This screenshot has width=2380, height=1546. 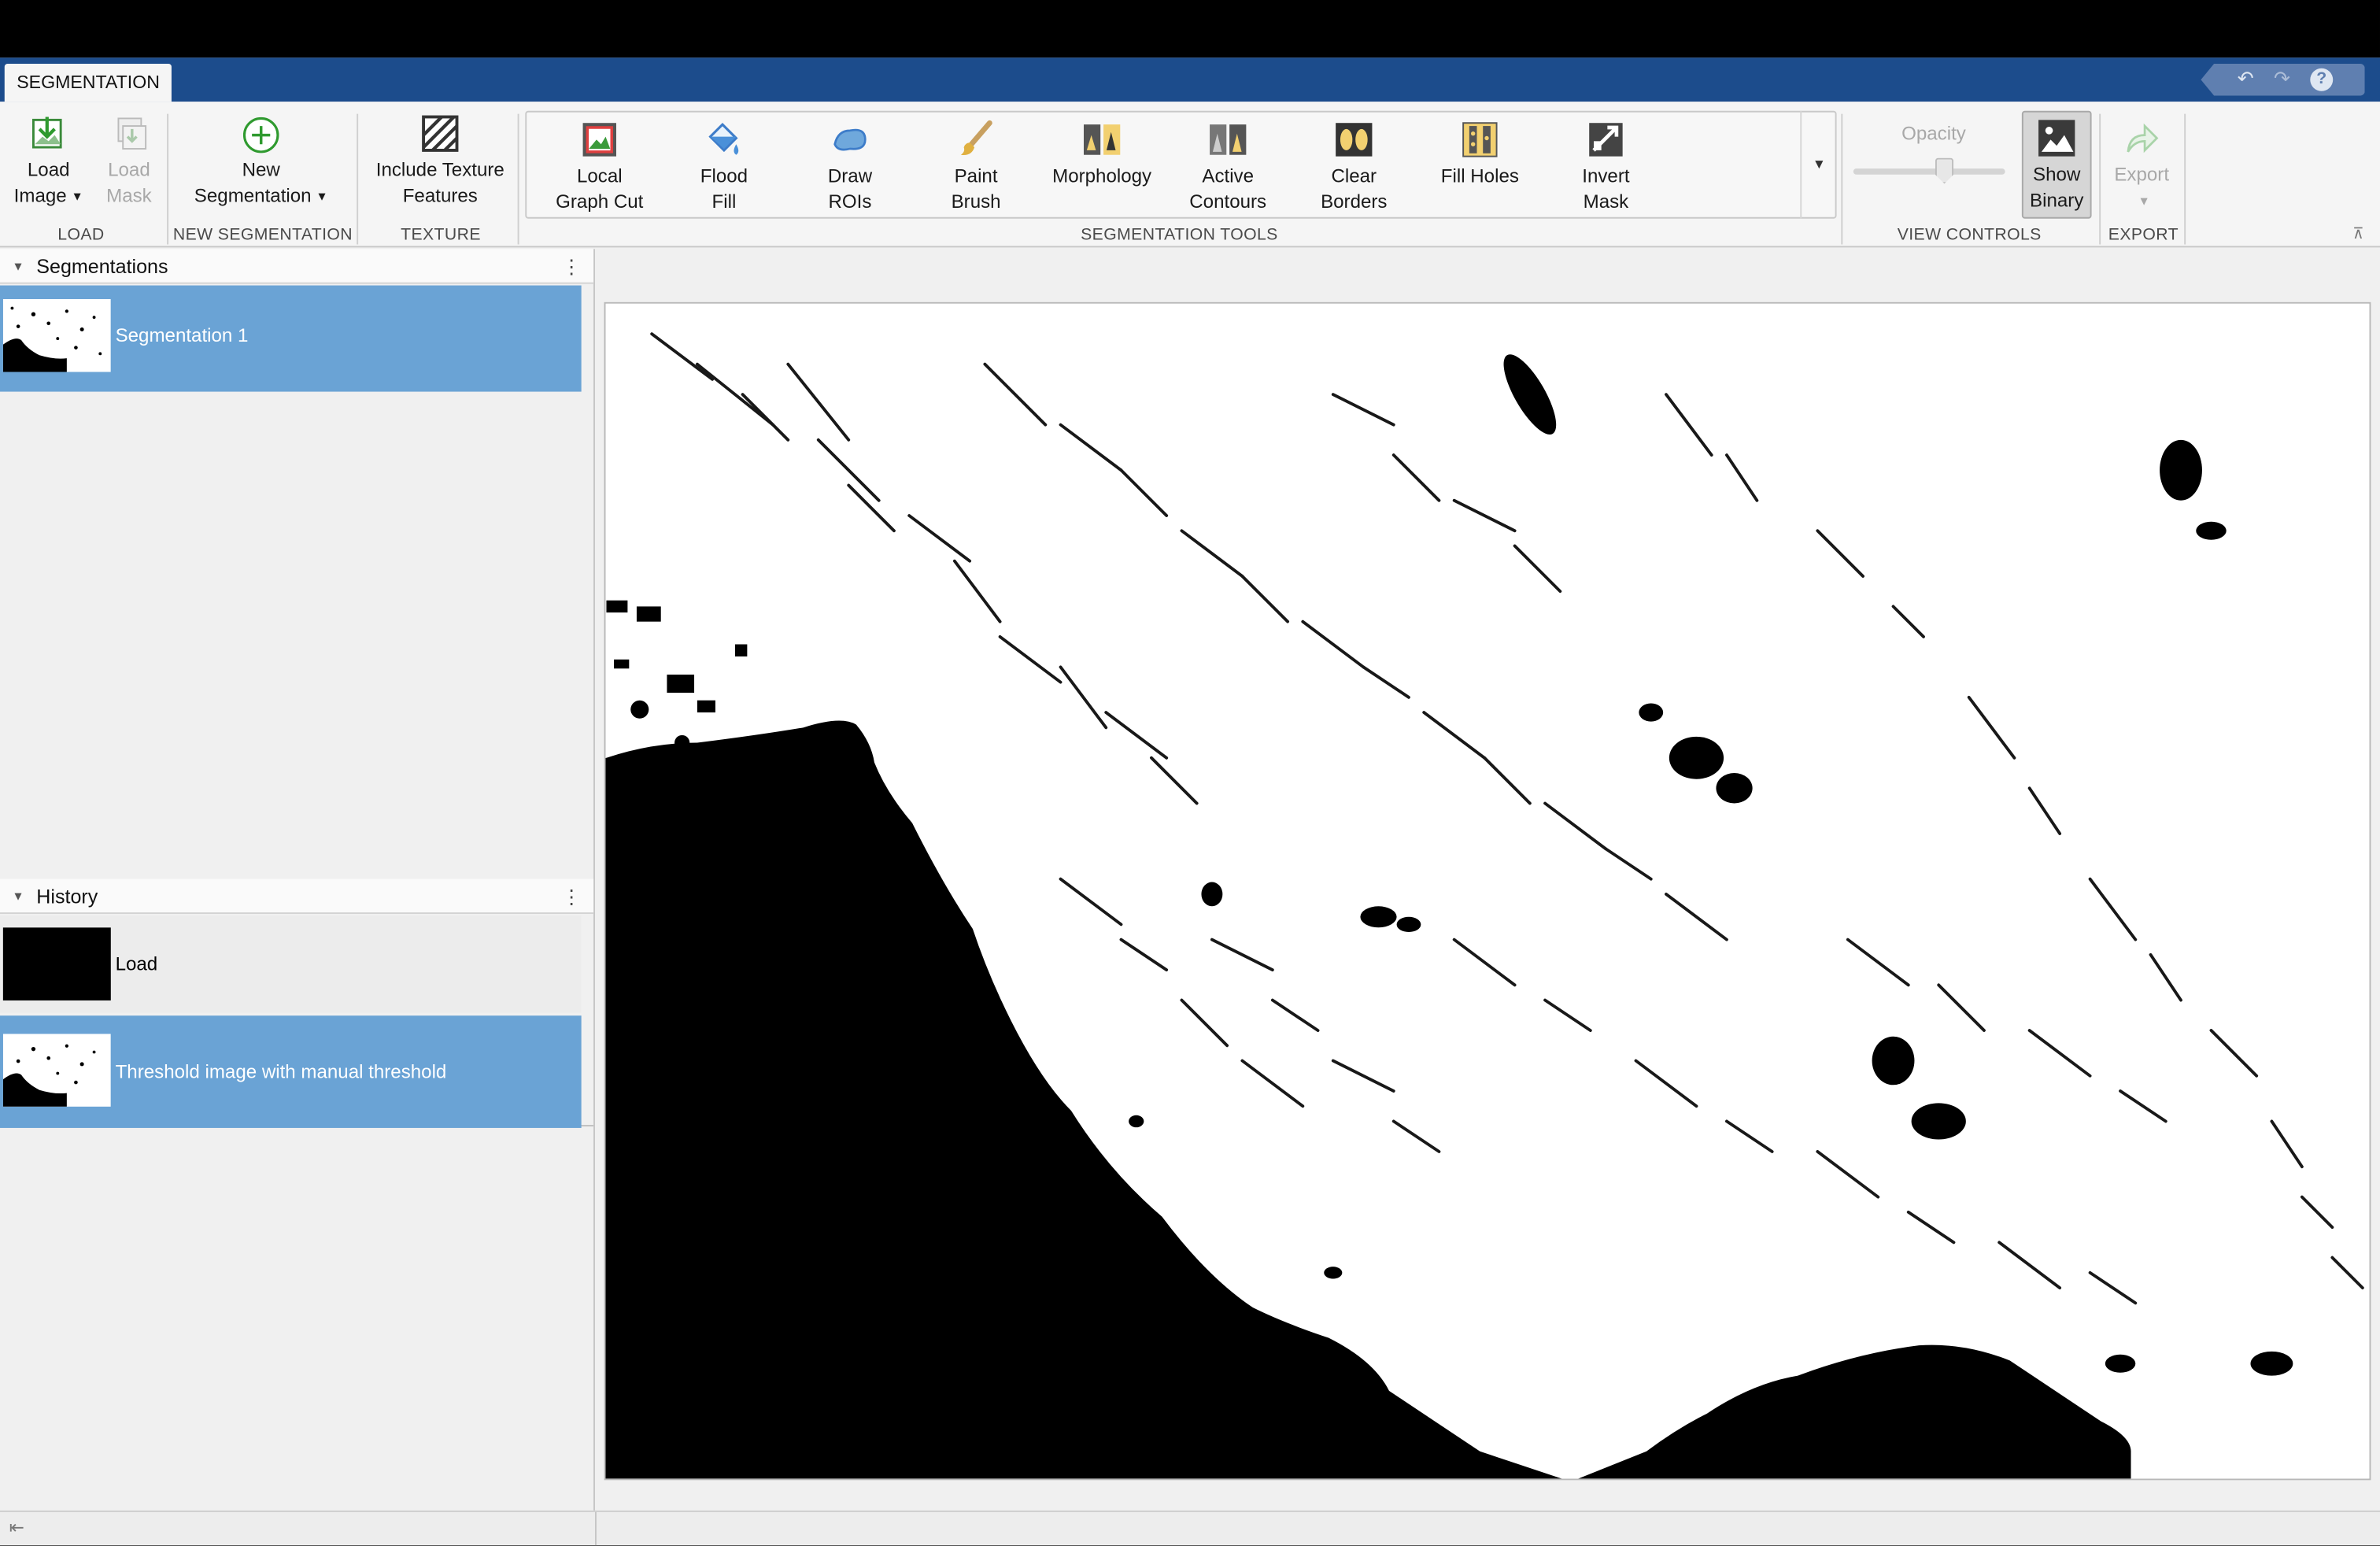 I want to click on window-title-bar, so click(x=1190, y=29).